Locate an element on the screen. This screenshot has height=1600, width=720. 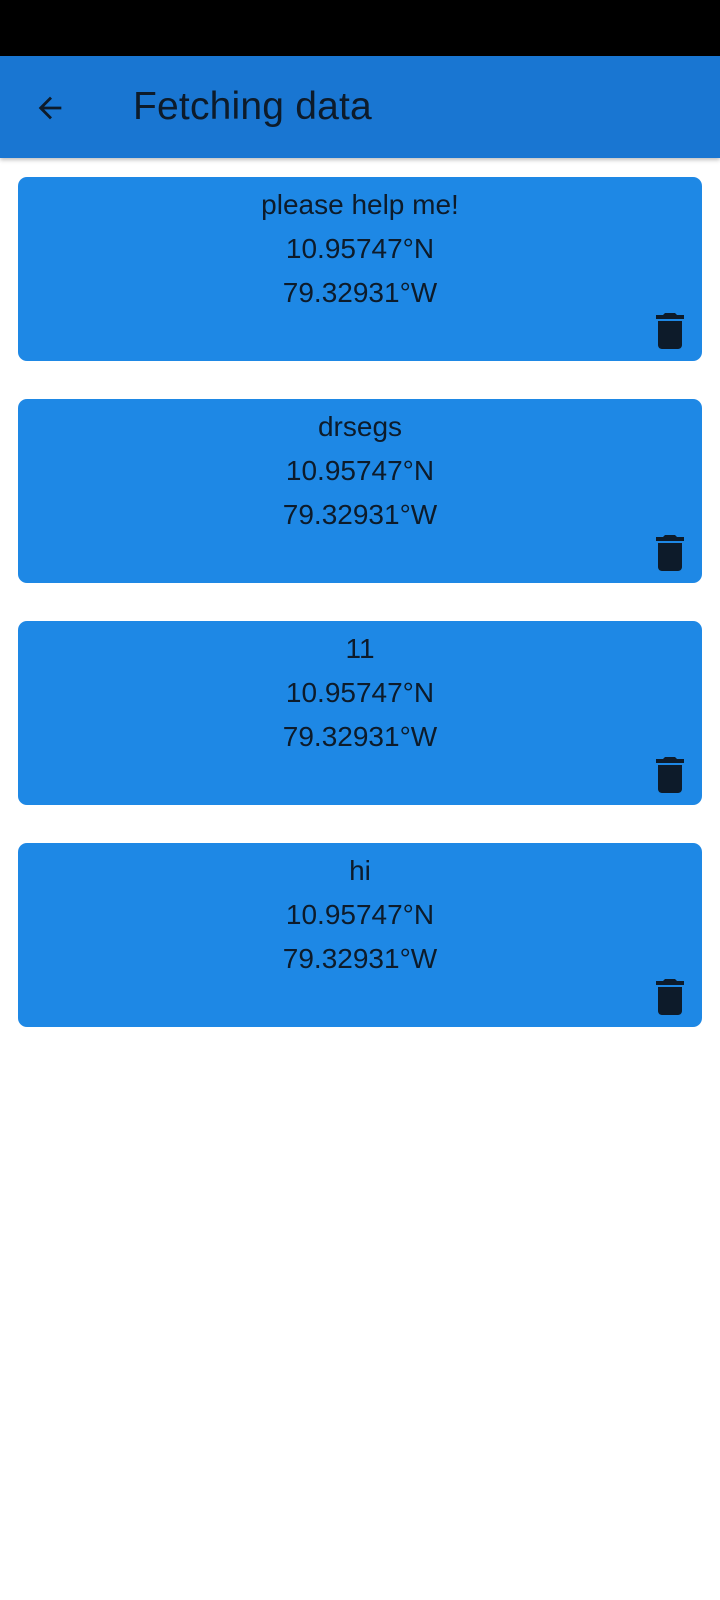
entry-text: 11 10.95747°N 79.32931°W is located at coordinates (360, 693).